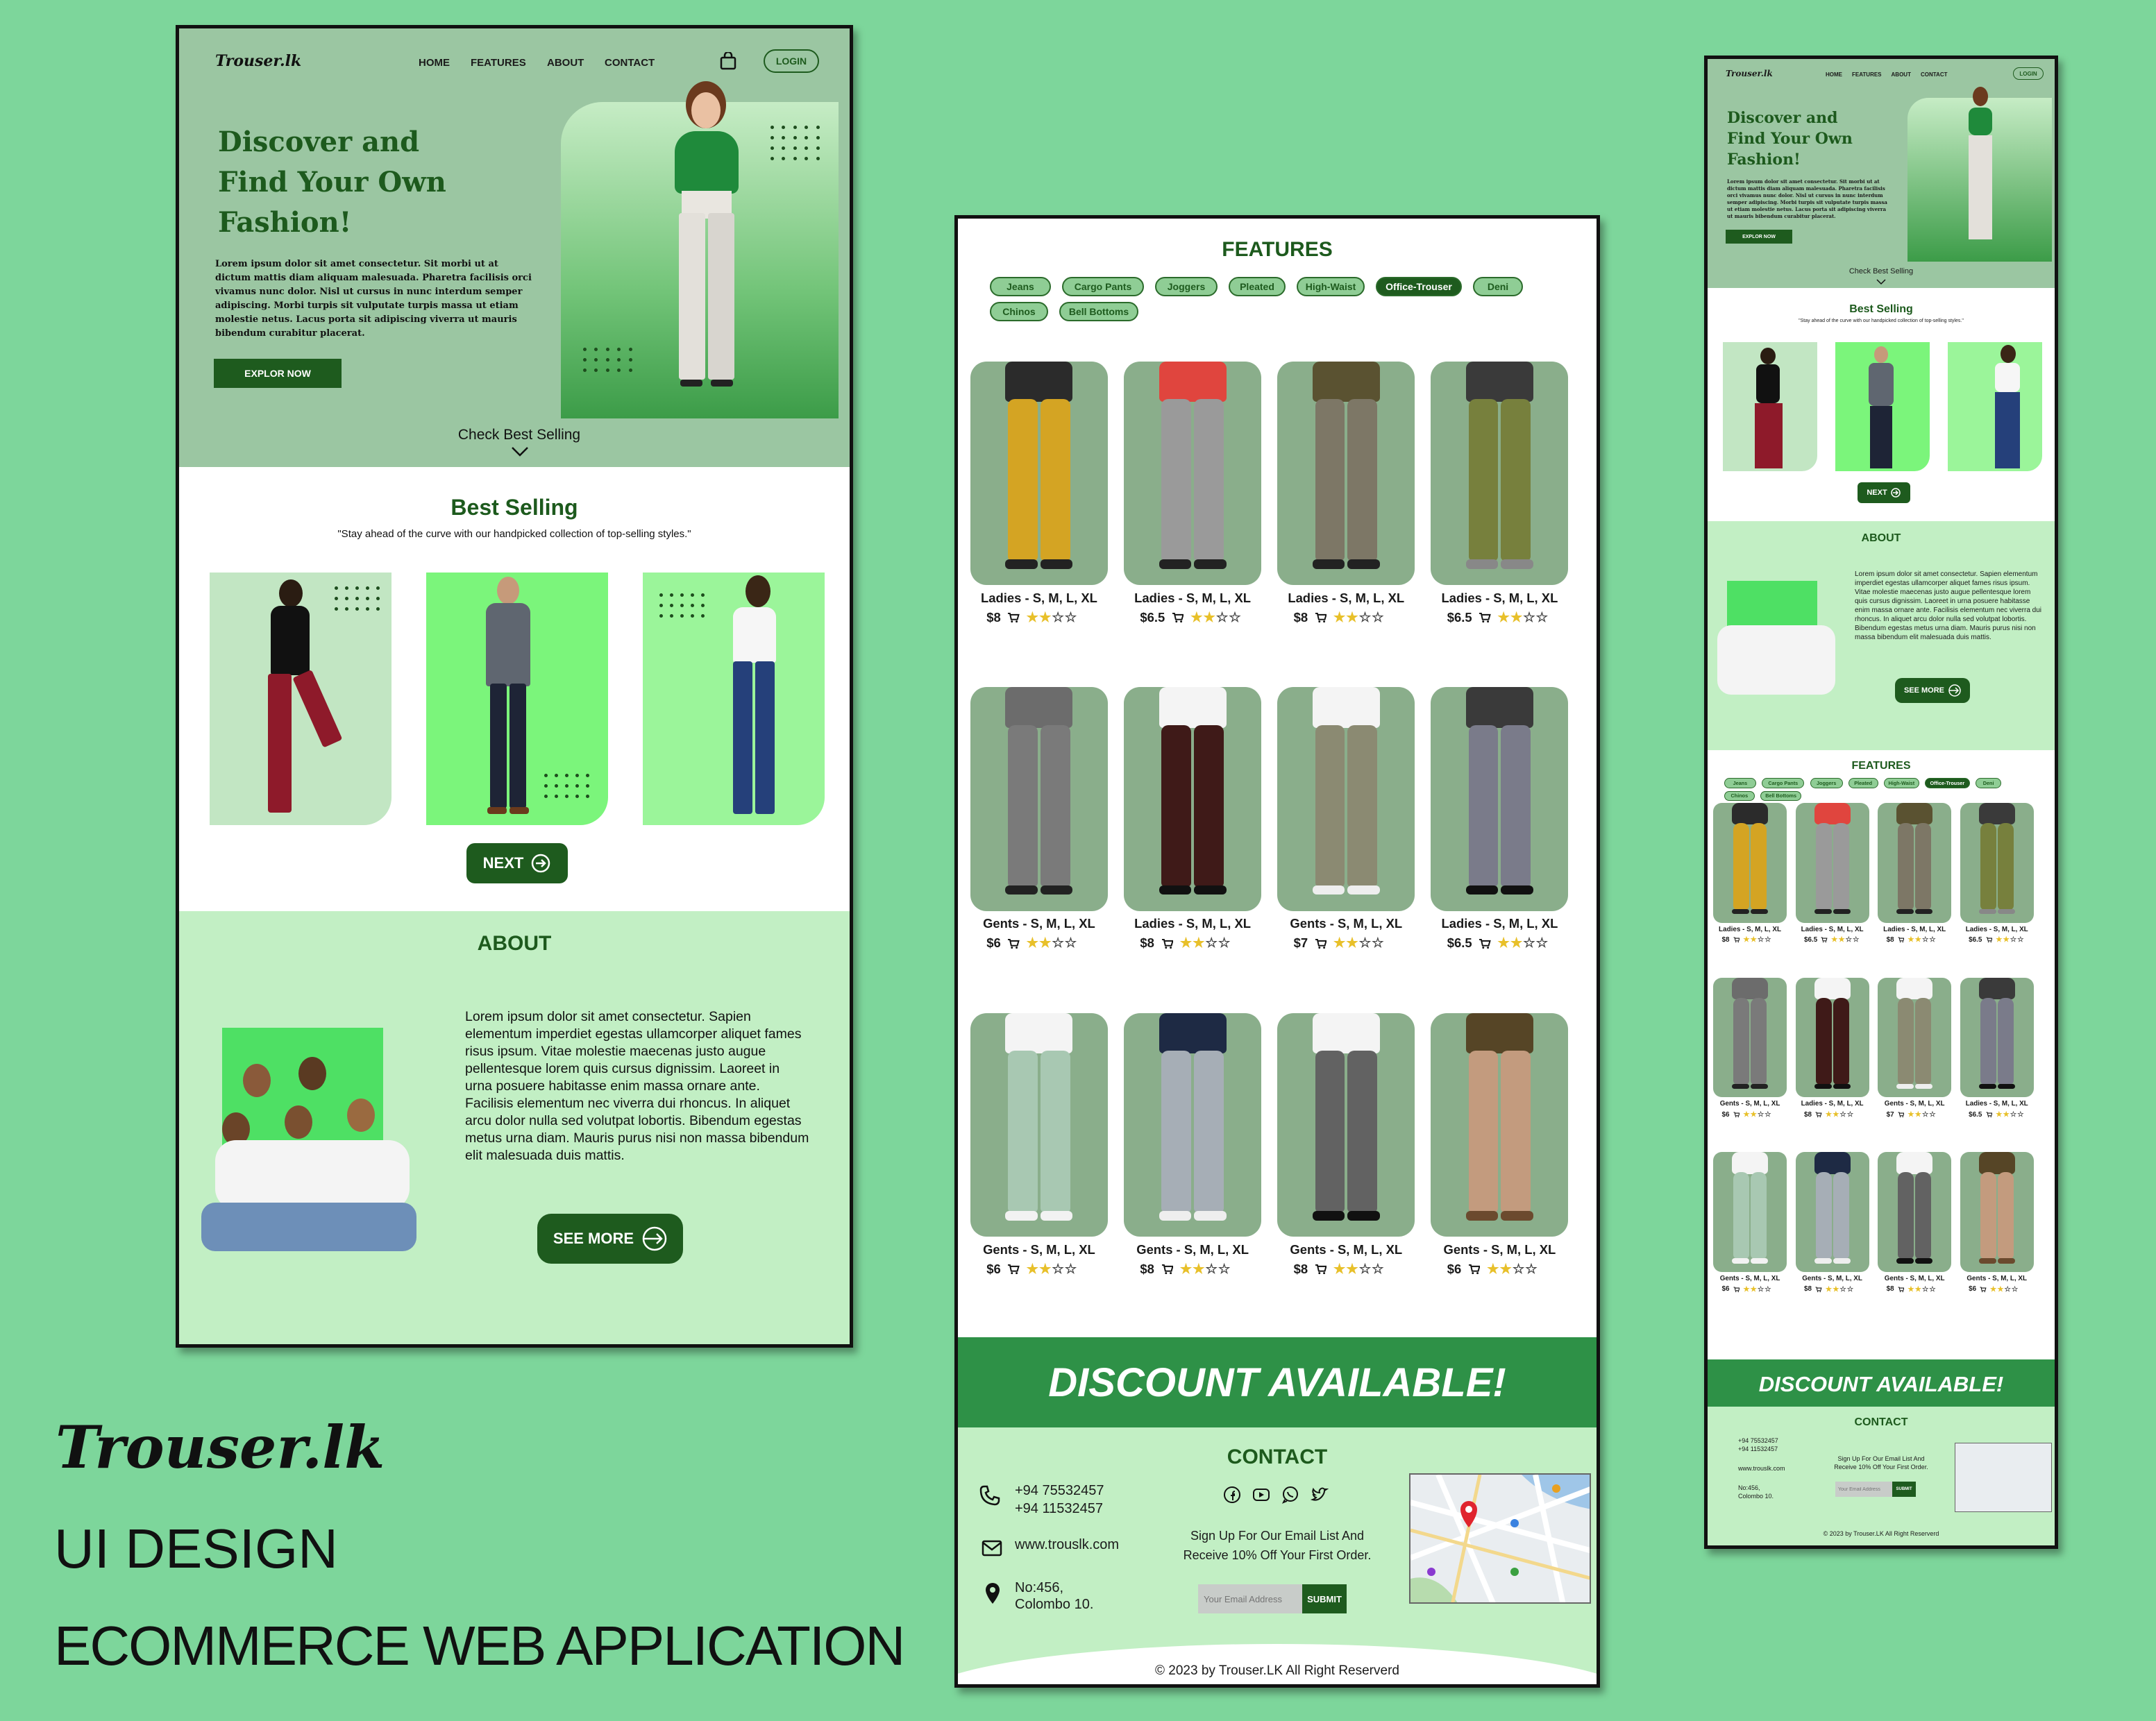 This screenshot has height=1721, width=2156. Describe the element at coordinates (734, 699) in the screenshot. I see `best-selling-card` at that location.